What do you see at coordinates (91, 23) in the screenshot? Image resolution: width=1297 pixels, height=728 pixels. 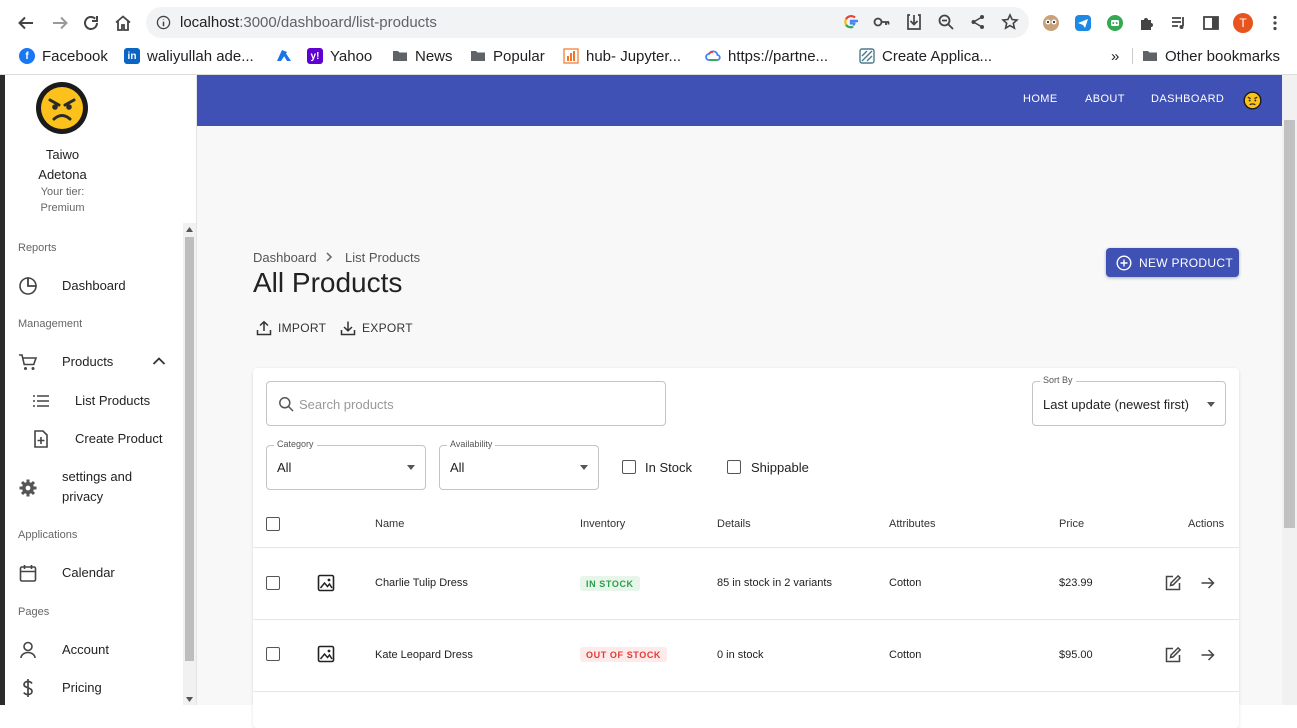 I see `reload-button` at bounding box center [91, 23].